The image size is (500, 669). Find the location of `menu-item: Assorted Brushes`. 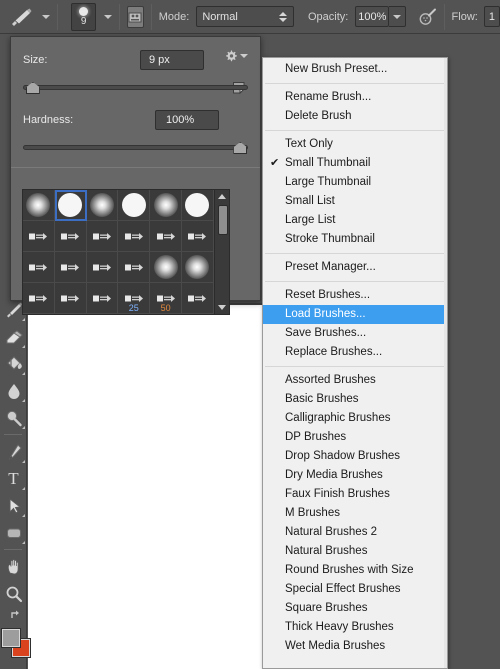

menu-item: Assorted Brushes is located at coordinates (355, 380).